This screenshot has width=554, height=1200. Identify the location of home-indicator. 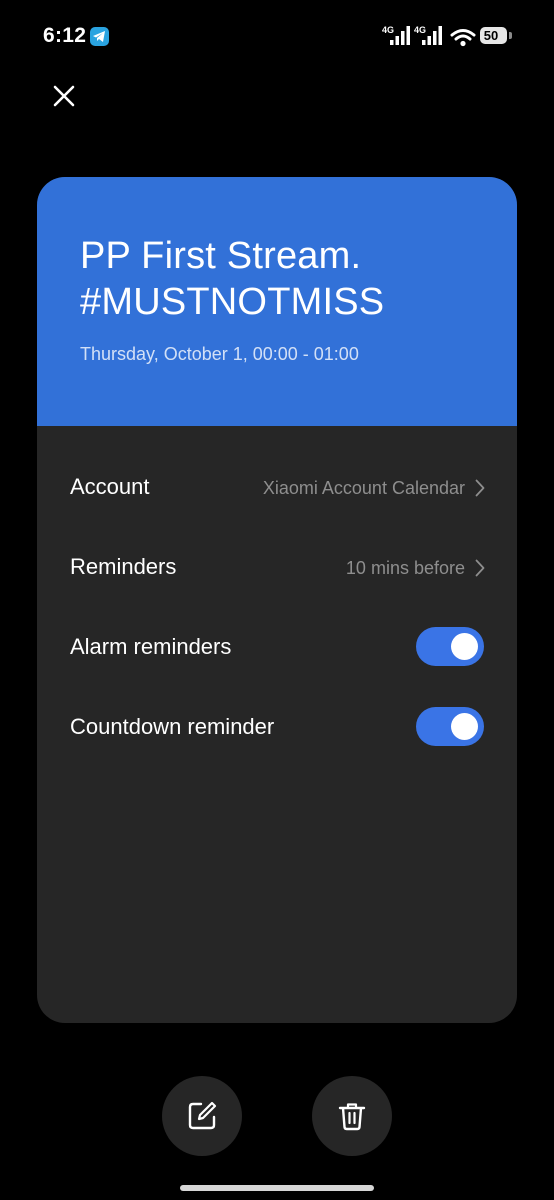
(277, 1188).